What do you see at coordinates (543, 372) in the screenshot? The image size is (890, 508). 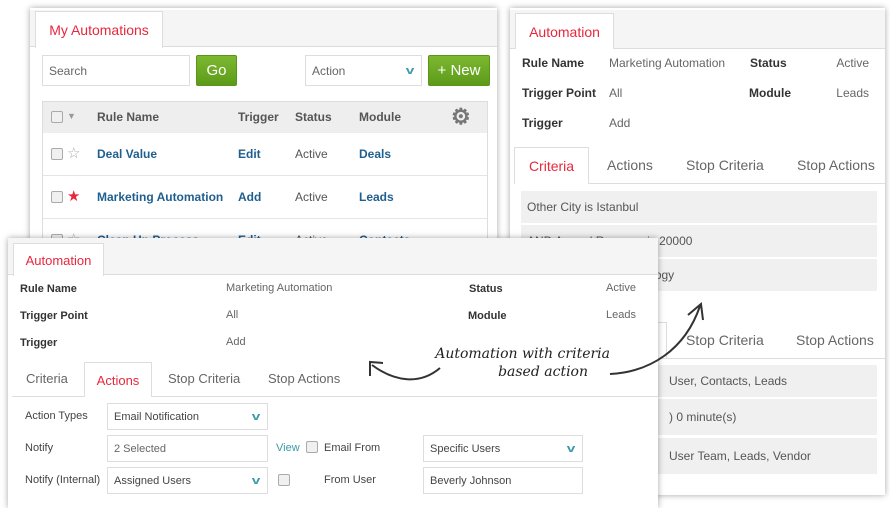 I see `annotation-line-2: based action` at bounding box center [543, 372].